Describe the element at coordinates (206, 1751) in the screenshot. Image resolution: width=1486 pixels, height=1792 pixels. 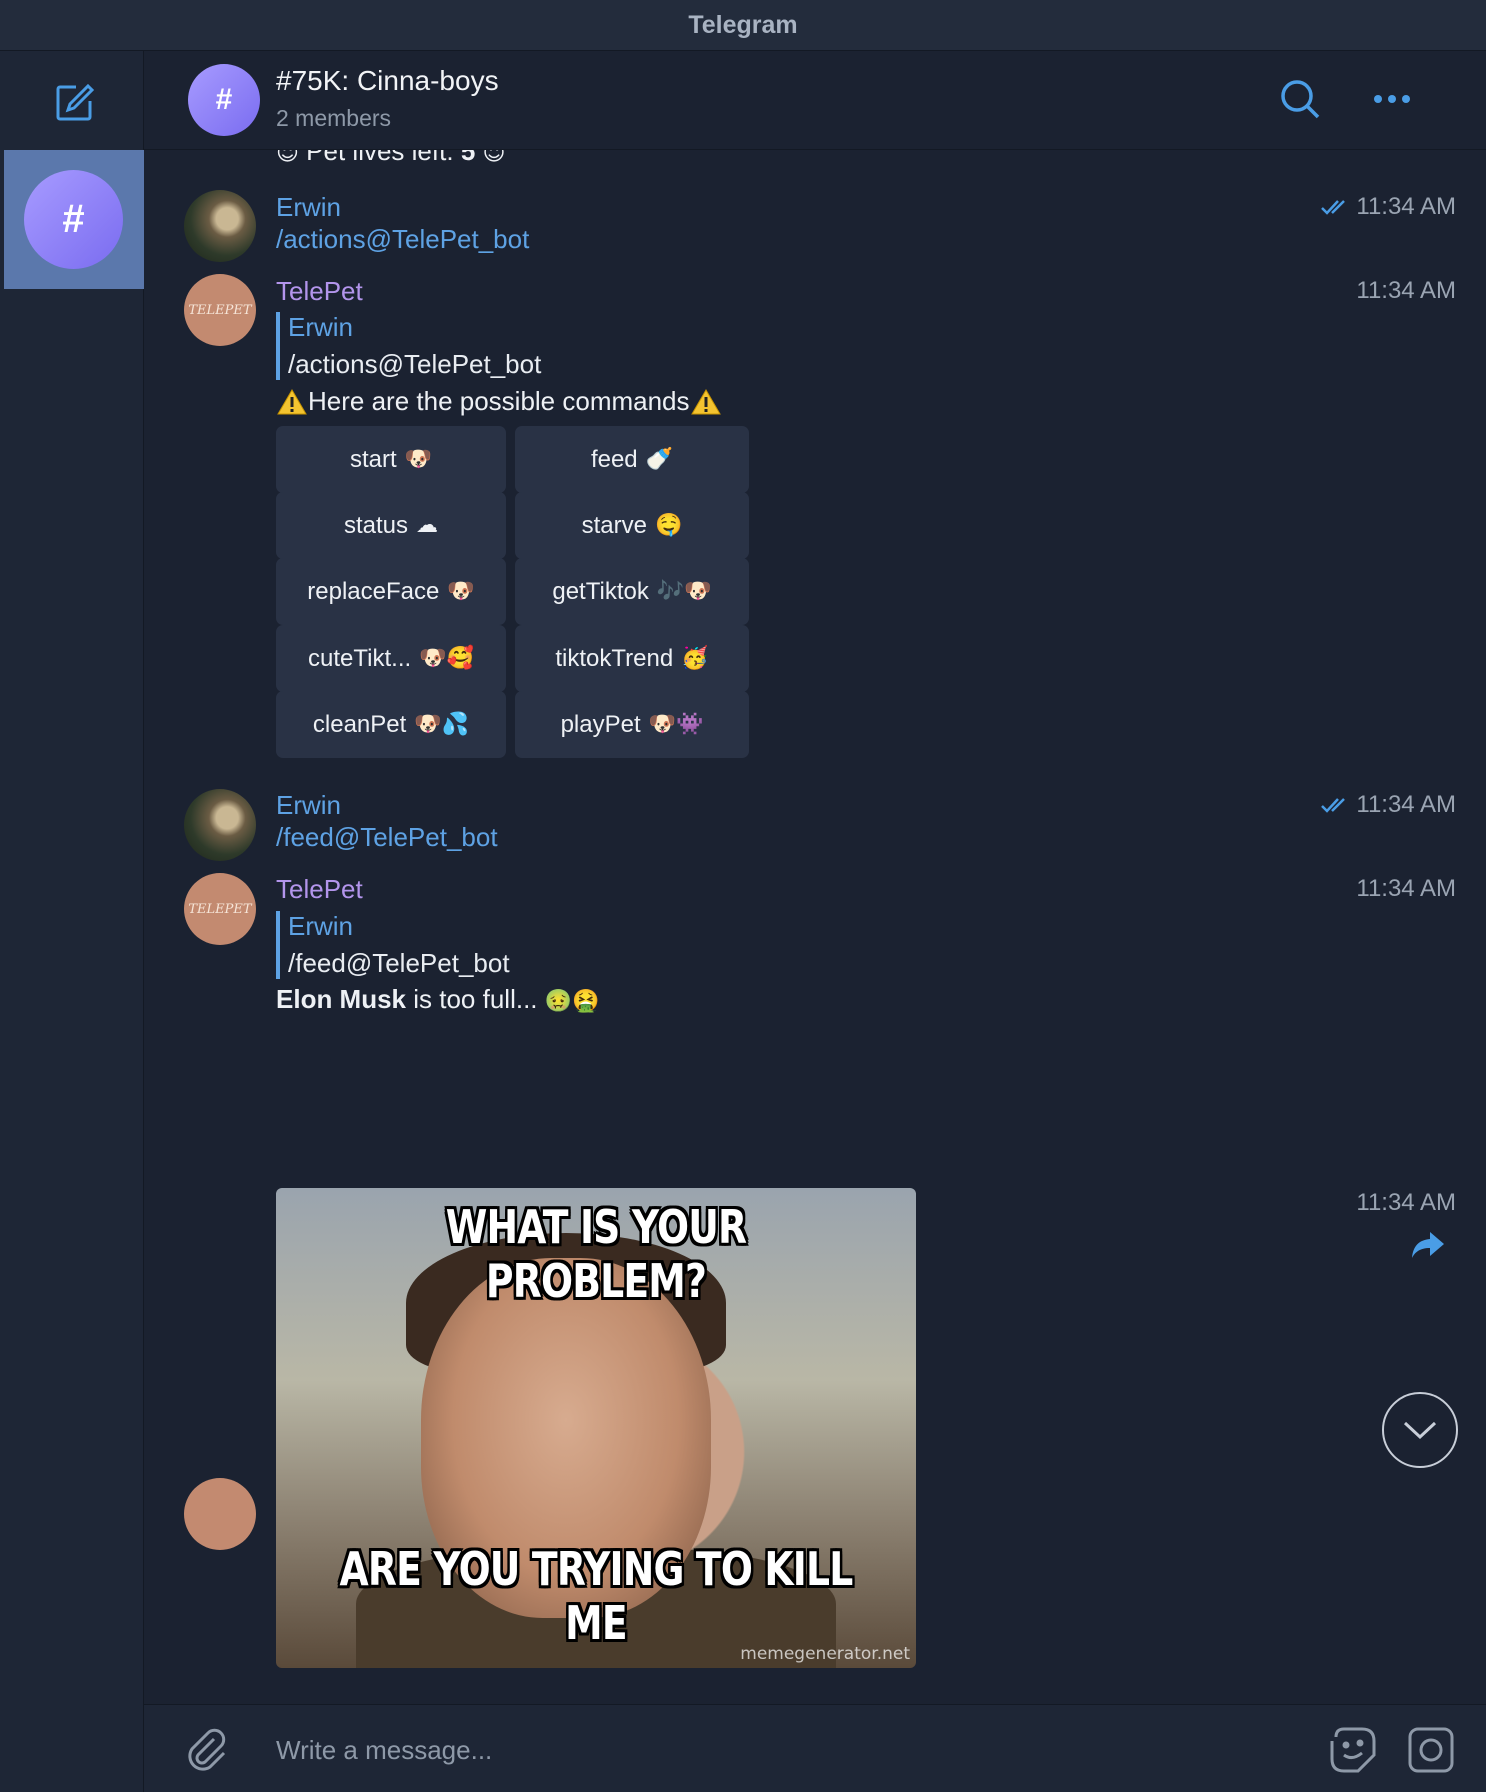
I see `attach-icon` at that location.